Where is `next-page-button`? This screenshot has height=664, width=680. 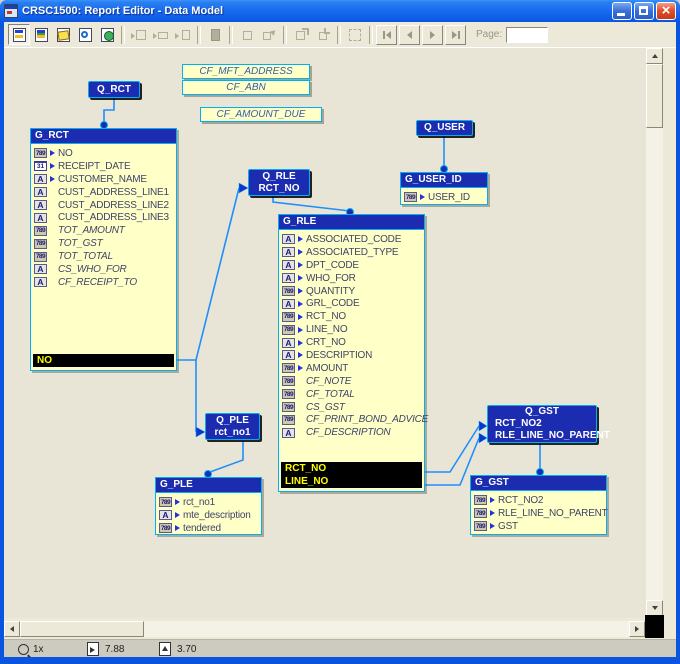
next-page-button is located at coordinates (432, 34).